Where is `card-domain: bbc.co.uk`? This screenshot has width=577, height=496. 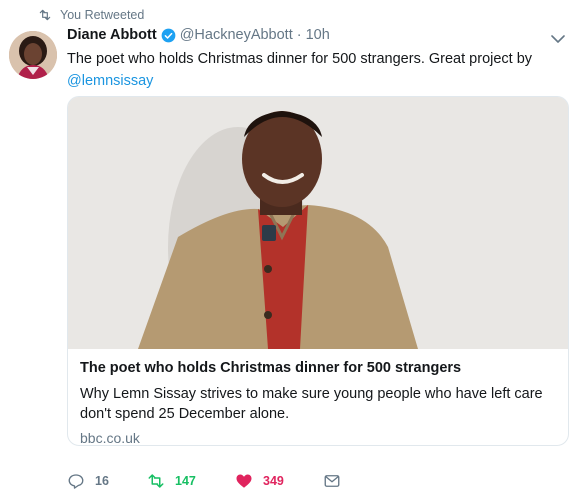 card-domain: bbc.co.uk is located at coordinates (110, 438).